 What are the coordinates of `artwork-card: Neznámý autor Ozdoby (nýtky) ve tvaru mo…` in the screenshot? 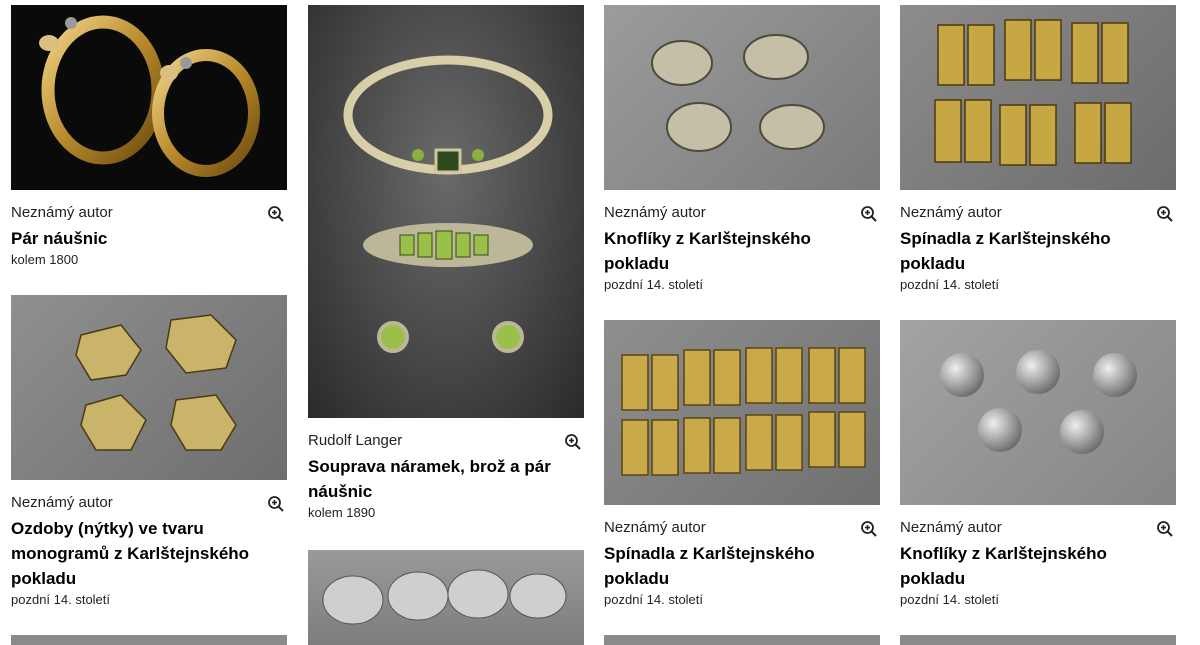 It's located at (149, 451).